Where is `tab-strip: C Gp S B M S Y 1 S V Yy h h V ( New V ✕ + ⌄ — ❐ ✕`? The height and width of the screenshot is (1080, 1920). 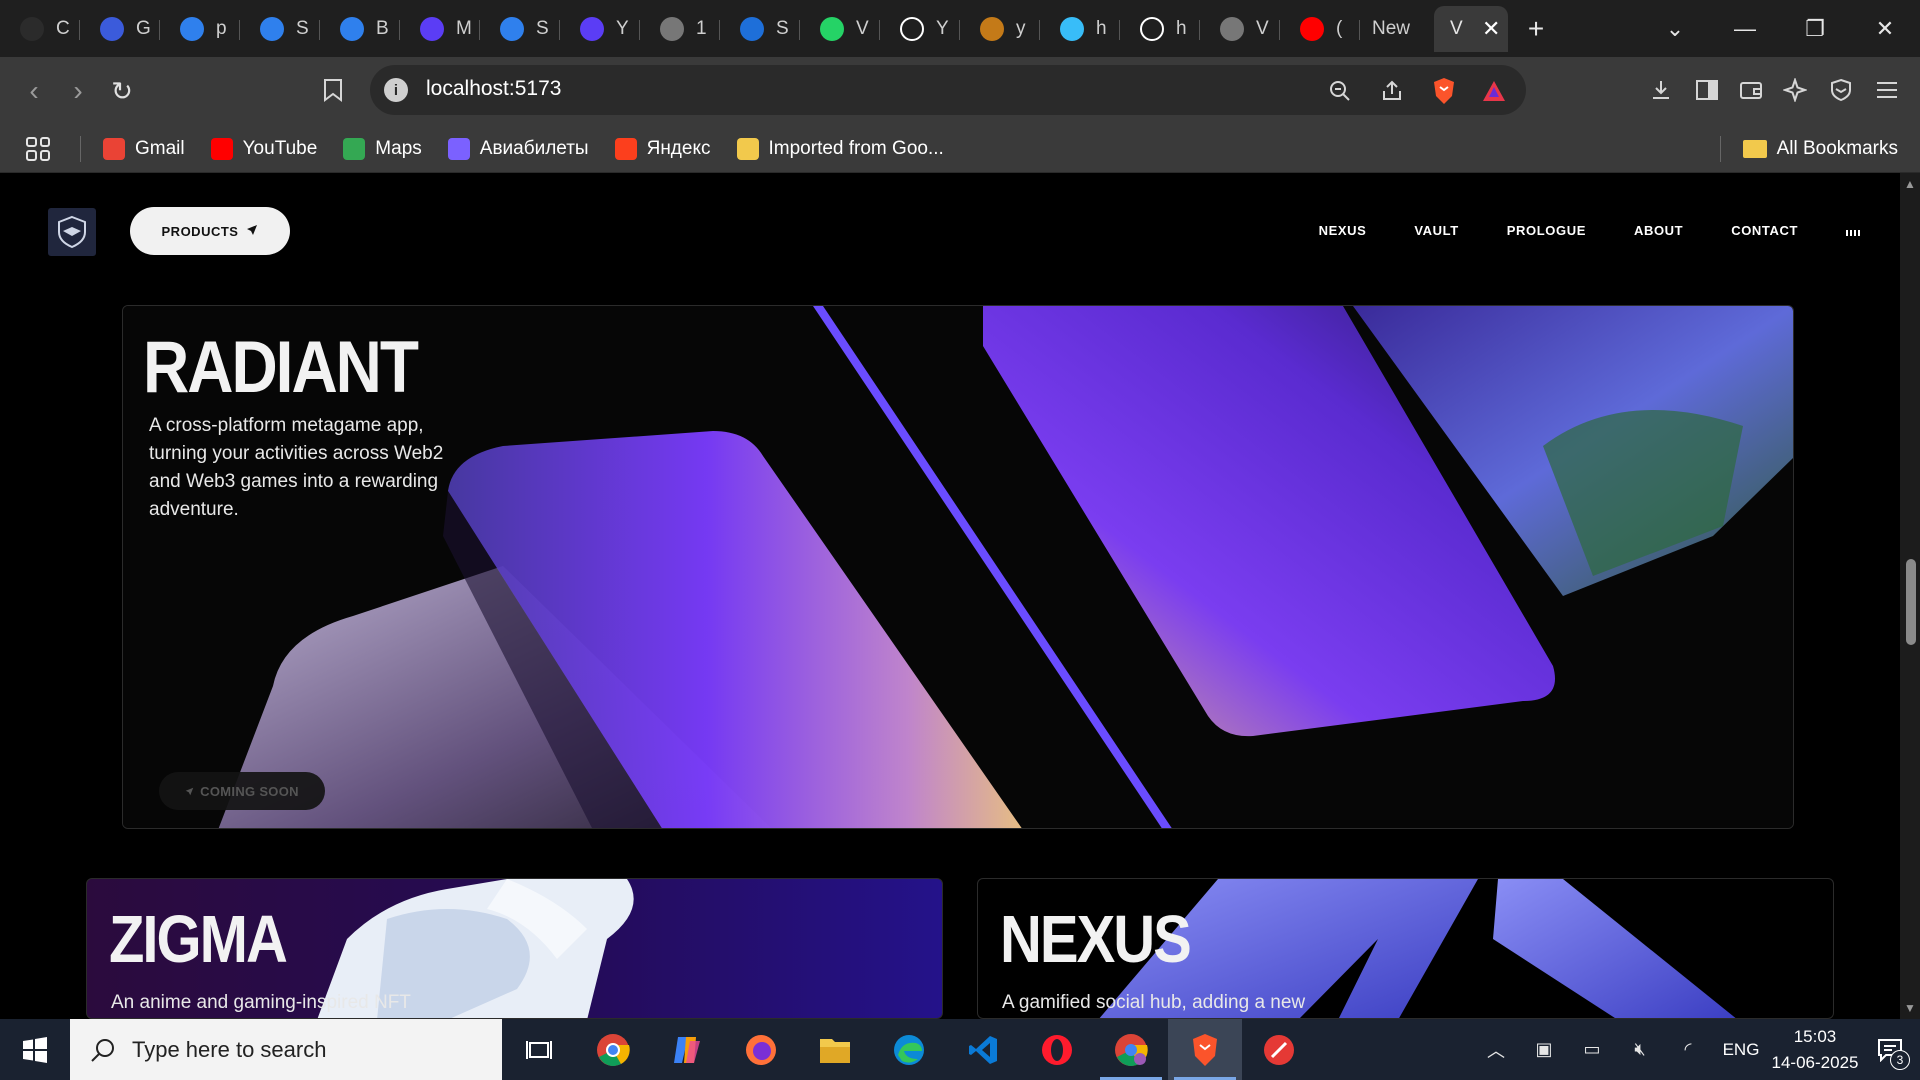
tab-strip: C Gp S B M S Y 1 S V Yy h h V ( New V ✕ + ⌄ — ❐ ✕ is located at coordinates (960, 28).